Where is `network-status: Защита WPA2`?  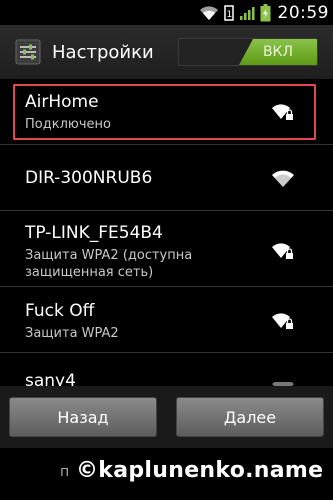
network-status: Защита WPA2 is located at coordinates (72, 333).